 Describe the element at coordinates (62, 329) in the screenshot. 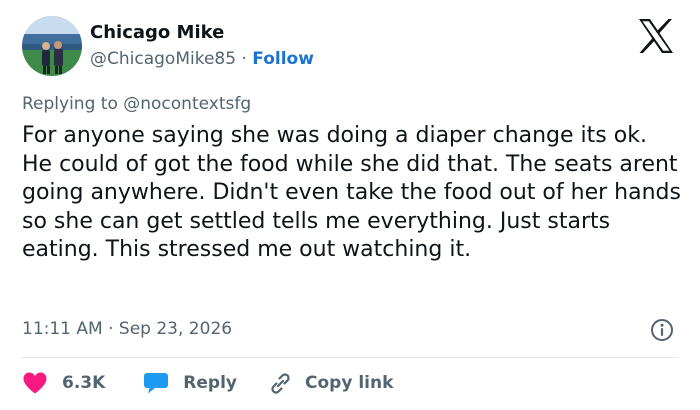

I see `timestamp-time: 11:11 AM` at that location.